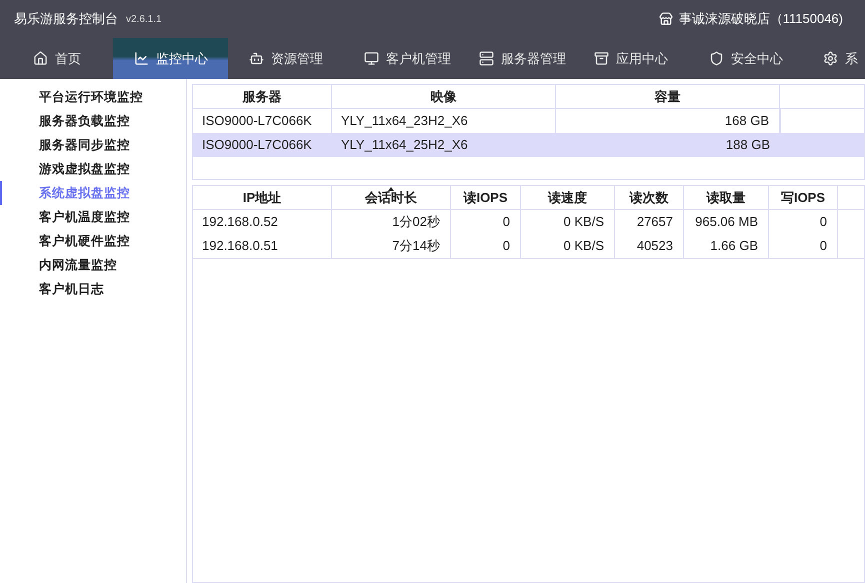 The width and height of the screenshot is (865, 583). I want to click on nav-tab: 系, so click(834, 58).